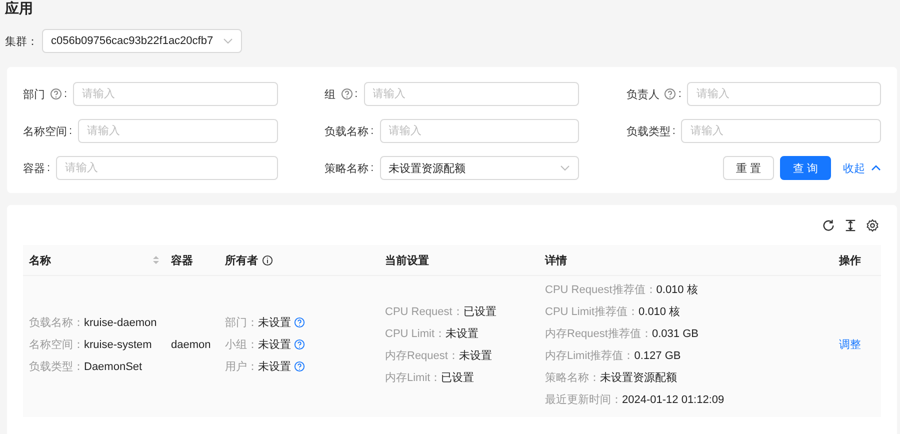  I want to click on table-cell-text: CPU Limit：未设置, so click(432, 334).